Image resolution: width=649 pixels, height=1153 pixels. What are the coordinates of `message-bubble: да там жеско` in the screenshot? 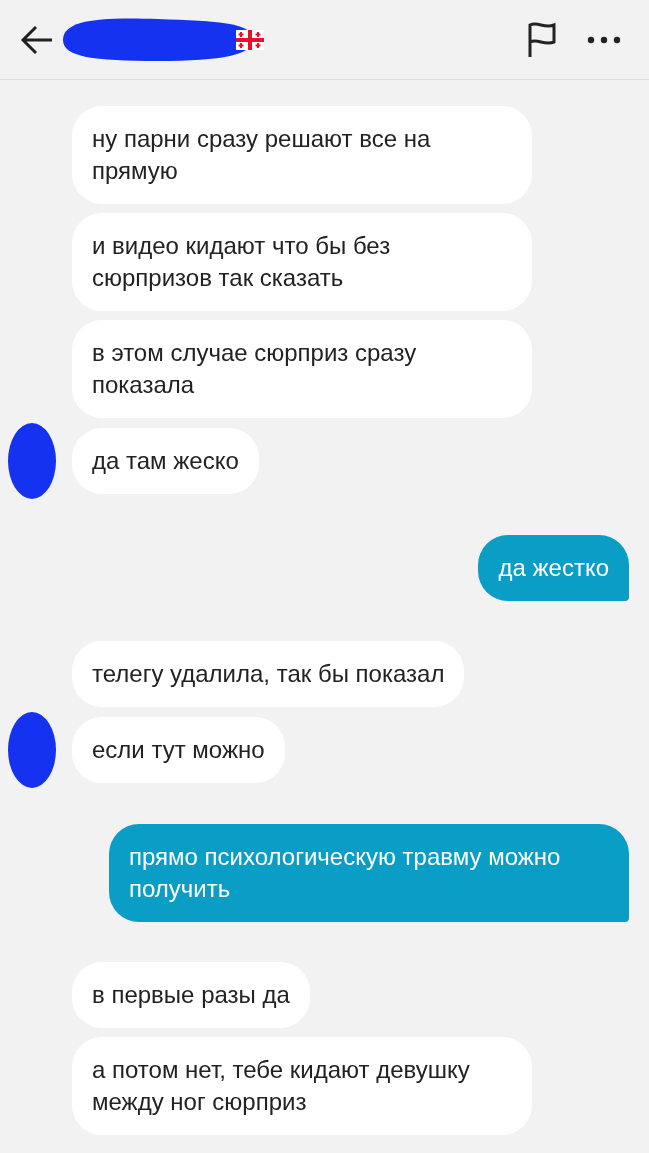 It's located at (165, 461).